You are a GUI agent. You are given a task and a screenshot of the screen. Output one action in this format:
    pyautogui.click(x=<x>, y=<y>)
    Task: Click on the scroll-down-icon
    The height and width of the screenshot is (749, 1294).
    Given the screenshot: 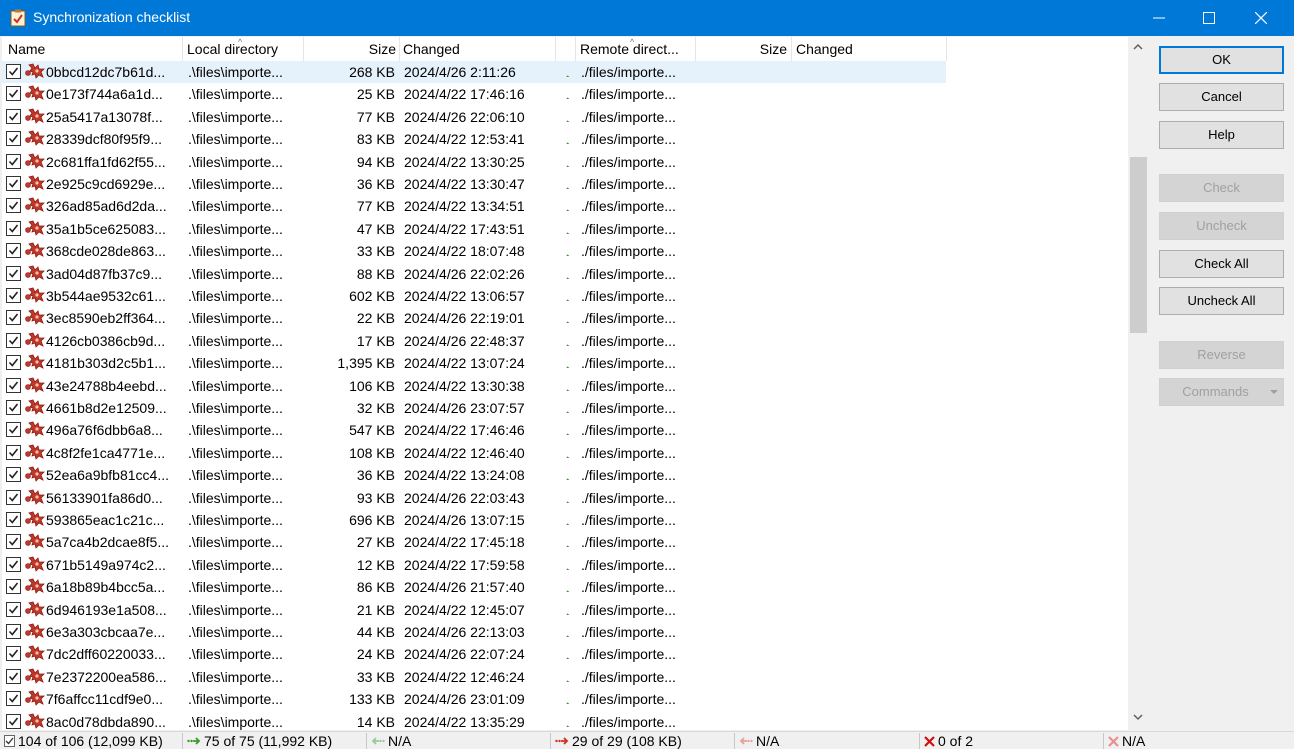 What is the action you would take?
    pyautogui.click(x=1138, y=717)
    